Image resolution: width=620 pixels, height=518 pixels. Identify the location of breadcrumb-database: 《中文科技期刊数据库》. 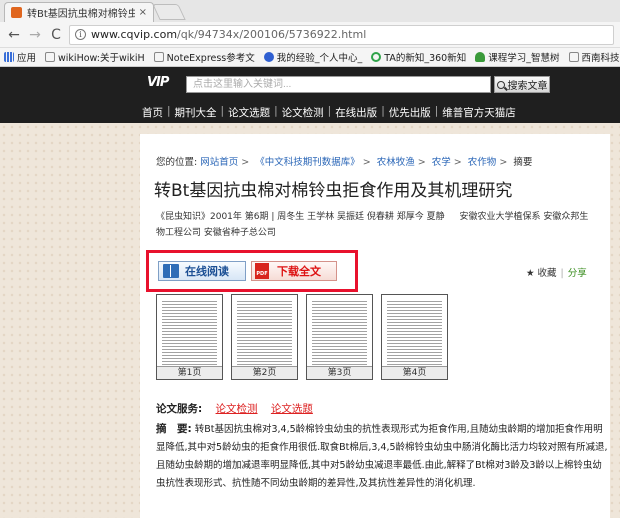
(307, 162).